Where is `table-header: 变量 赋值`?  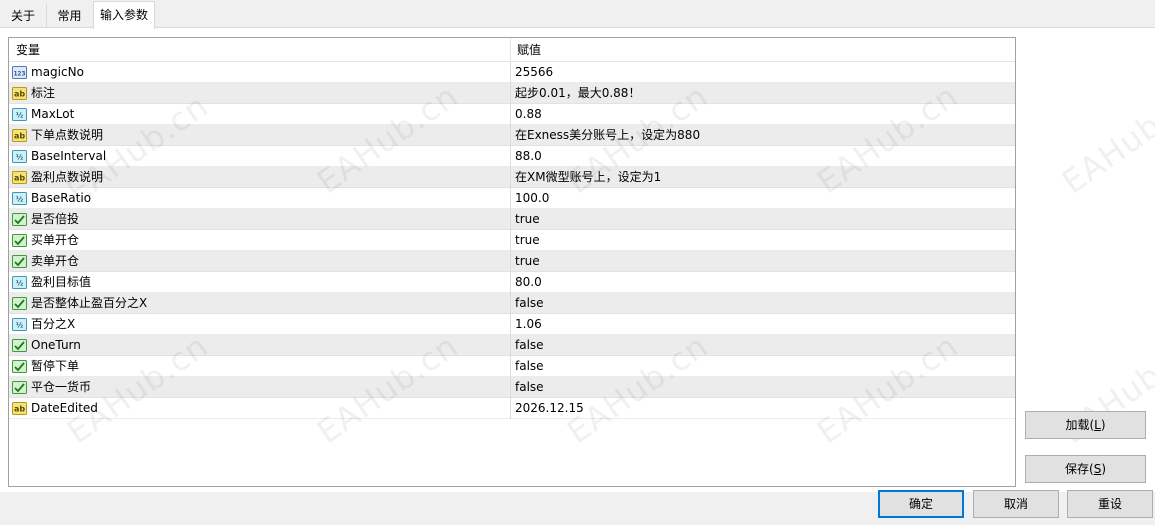
table-header: 变量 赋值 is located at coordinates (512, 50).